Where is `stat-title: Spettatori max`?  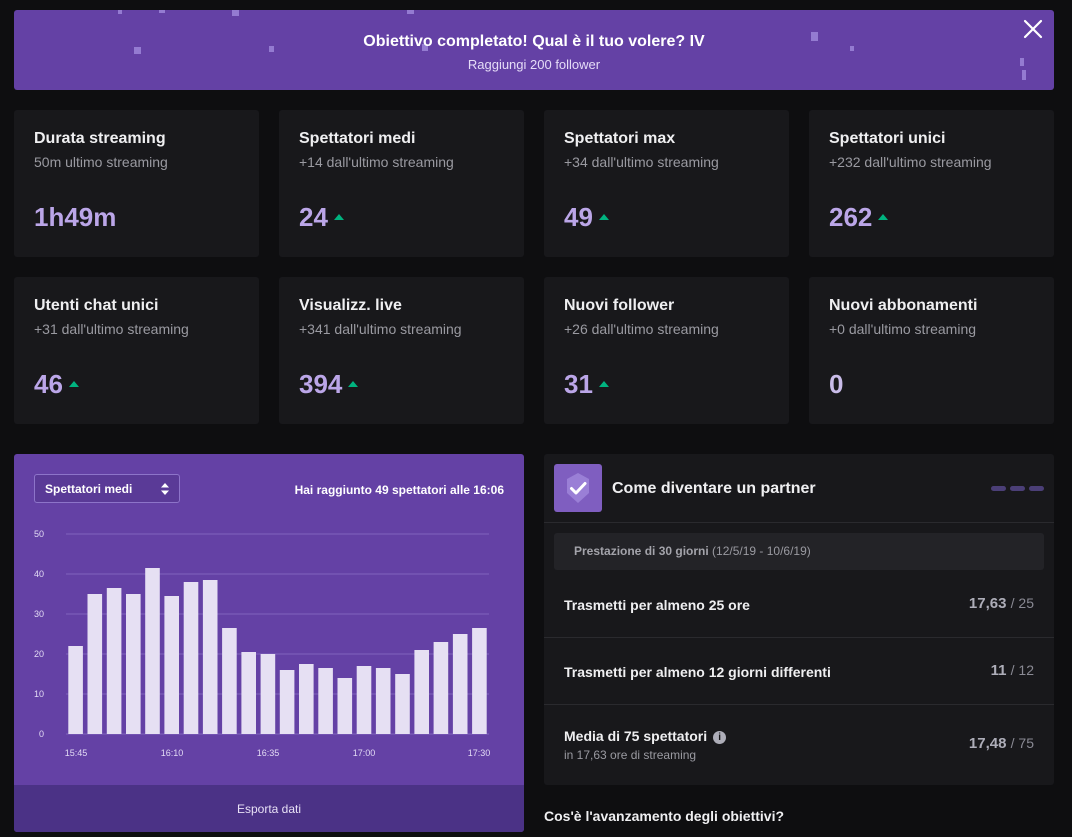
stat-title: Spettatori max is located at coordinates (620, 138).